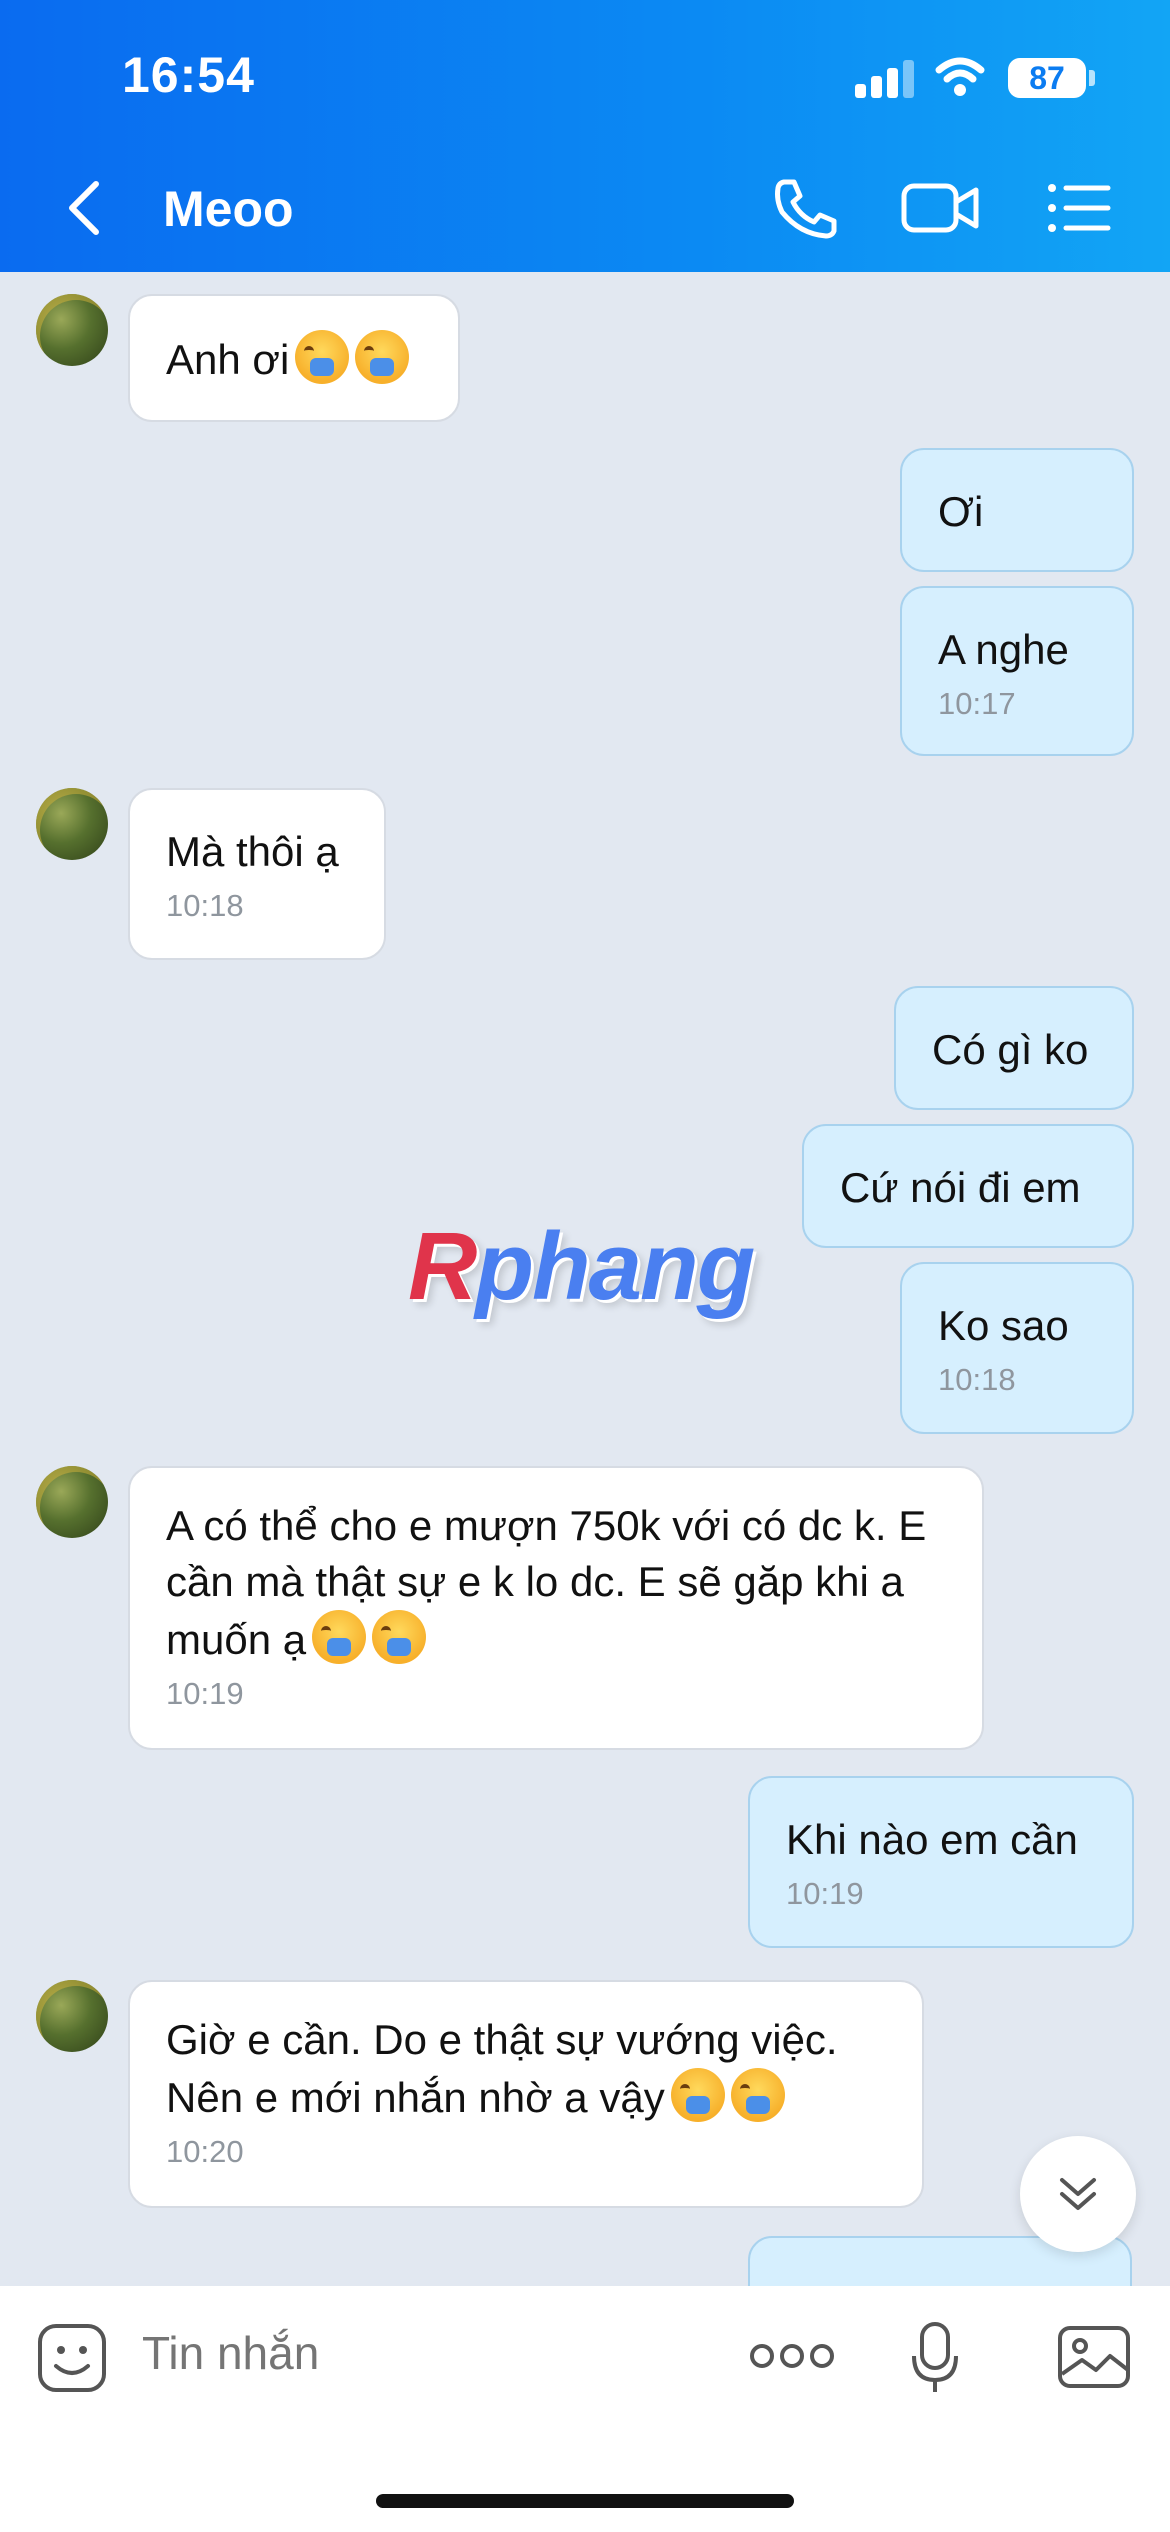  I want to click on outgoing-message: Khi nào em cần 10:19, so click(941, 1862).